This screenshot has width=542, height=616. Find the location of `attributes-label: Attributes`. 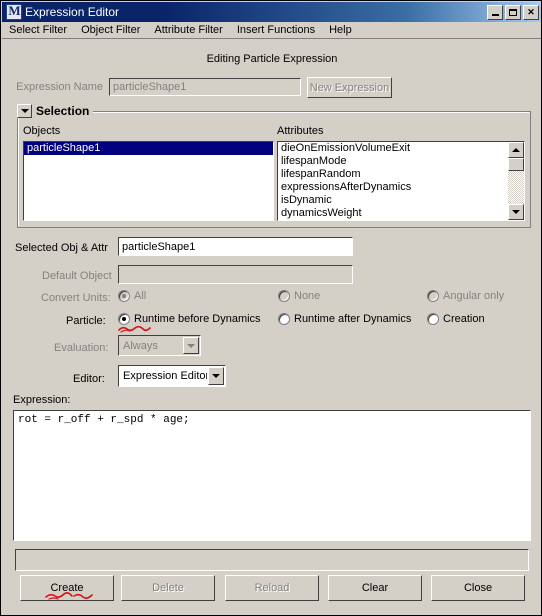

attributes-label: Attributes is located at coordinates (300, 131).